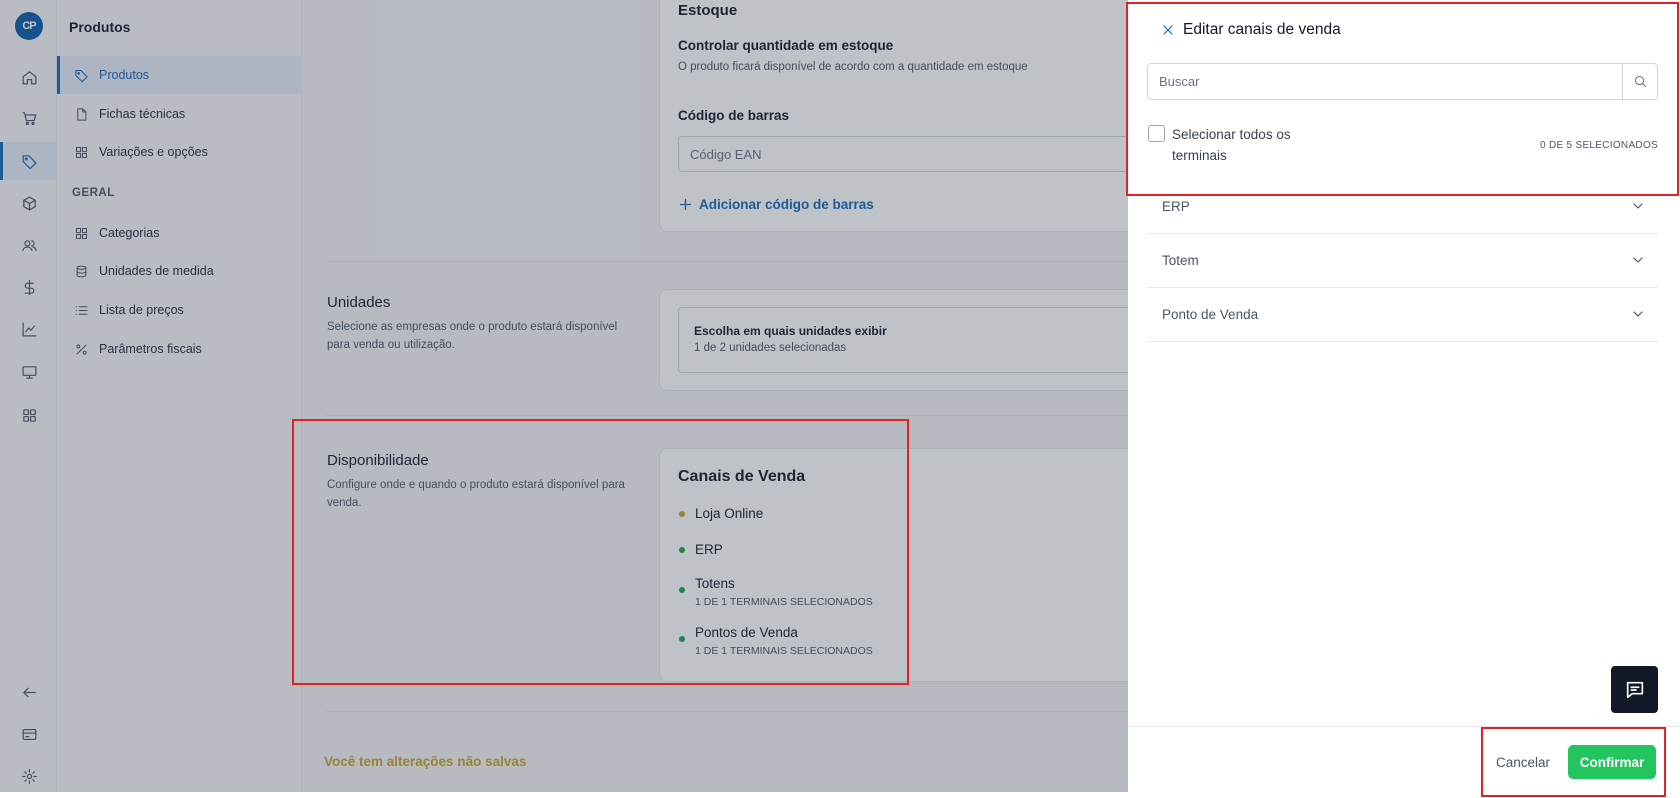 Image resolution: width=1680 pixels, height=798 pixels. What do you see at coordinates (1402, 261) in the screenshot?
I see `accordion-totem: Totem` at bounding box center [1402, 261].